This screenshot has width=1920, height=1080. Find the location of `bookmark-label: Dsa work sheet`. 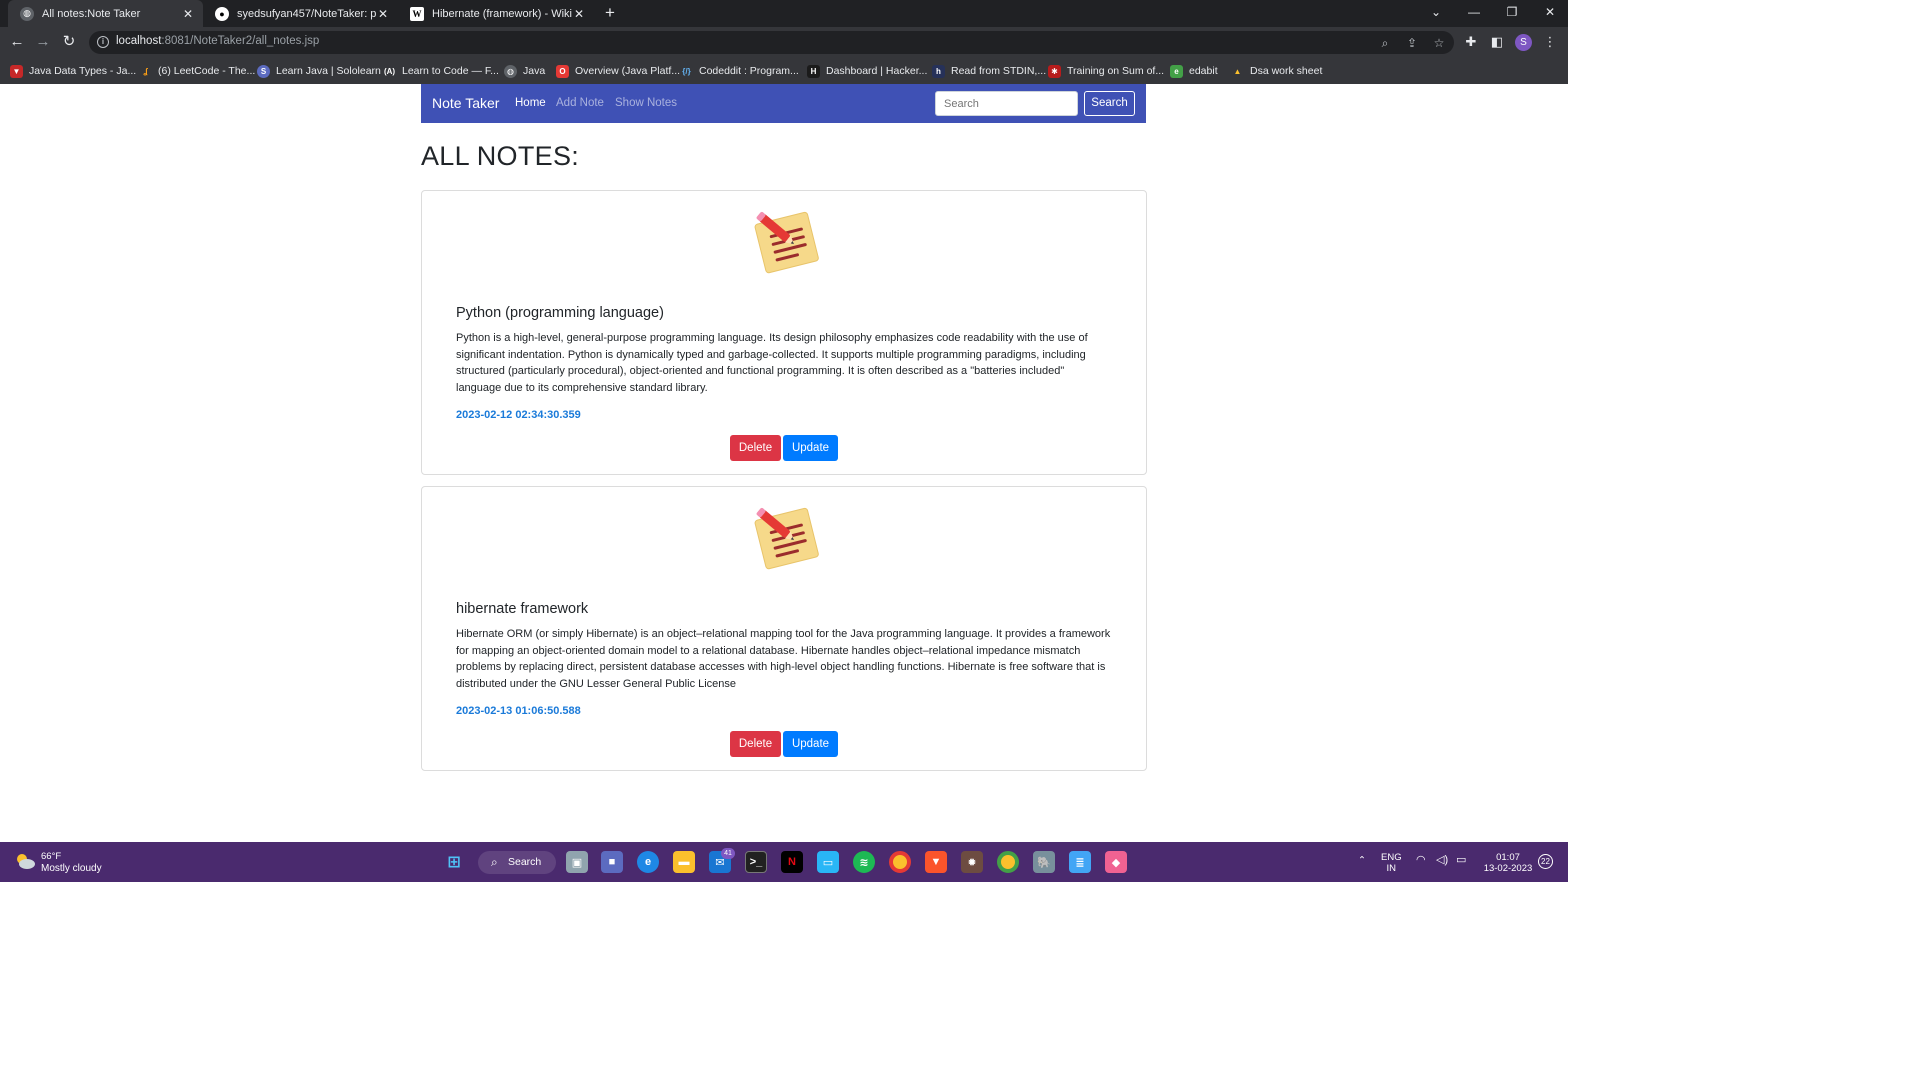

bookmark-label: Dsa work sheet is located at coordinates (1286, 71).